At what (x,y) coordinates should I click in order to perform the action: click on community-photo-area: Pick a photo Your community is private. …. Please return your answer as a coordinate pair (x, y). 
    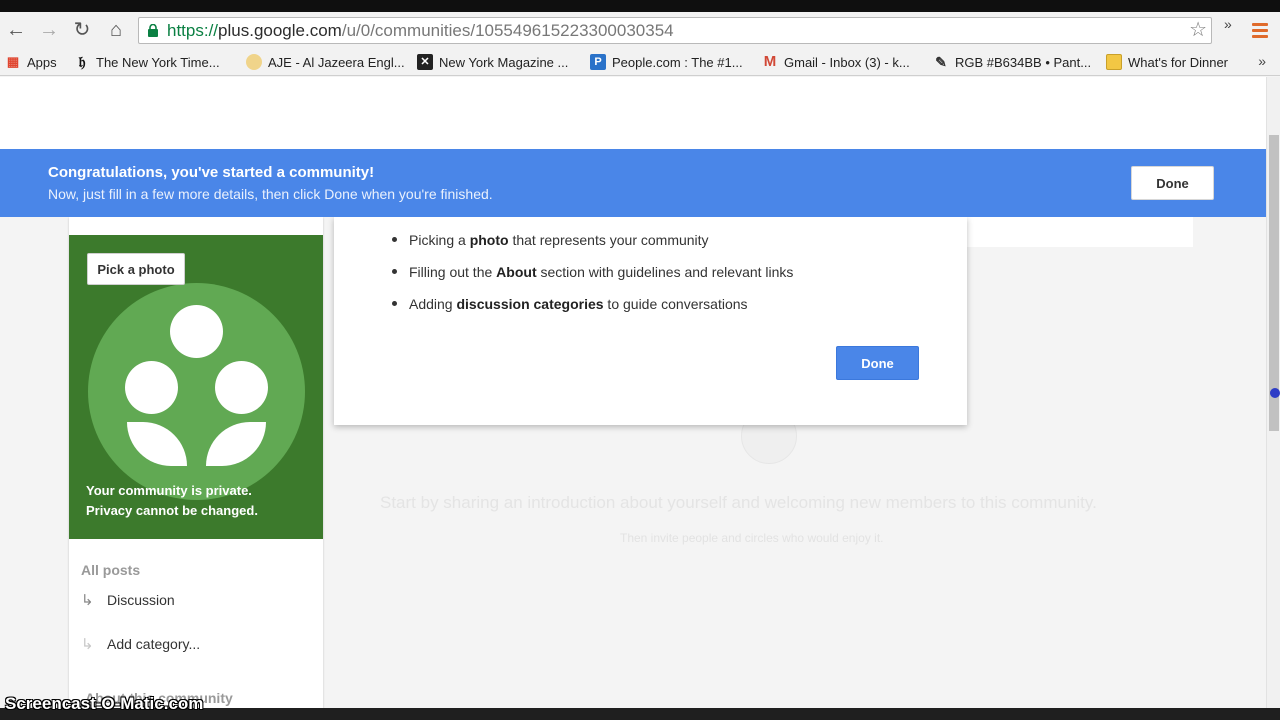
    Looking at the image, I should click on (196, 387).